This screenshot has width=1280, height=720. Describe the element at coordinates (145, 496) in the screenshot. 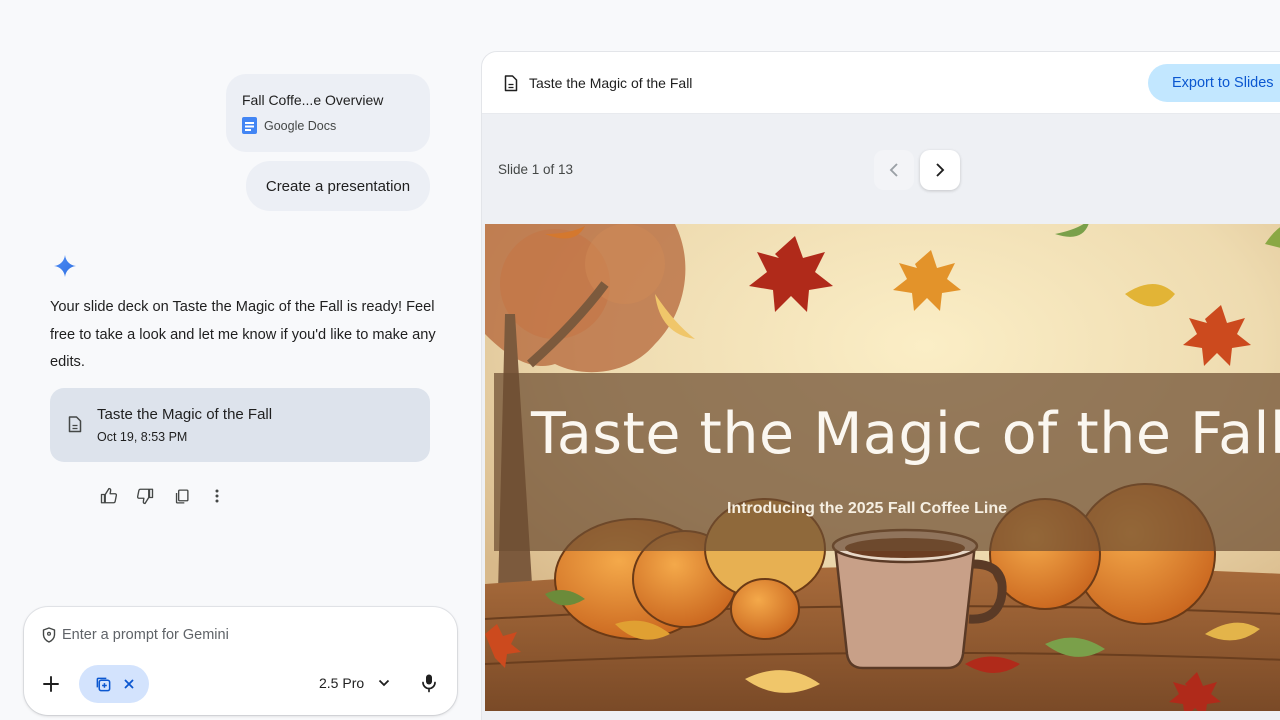

I see `thumbs-down-icon` at that location.